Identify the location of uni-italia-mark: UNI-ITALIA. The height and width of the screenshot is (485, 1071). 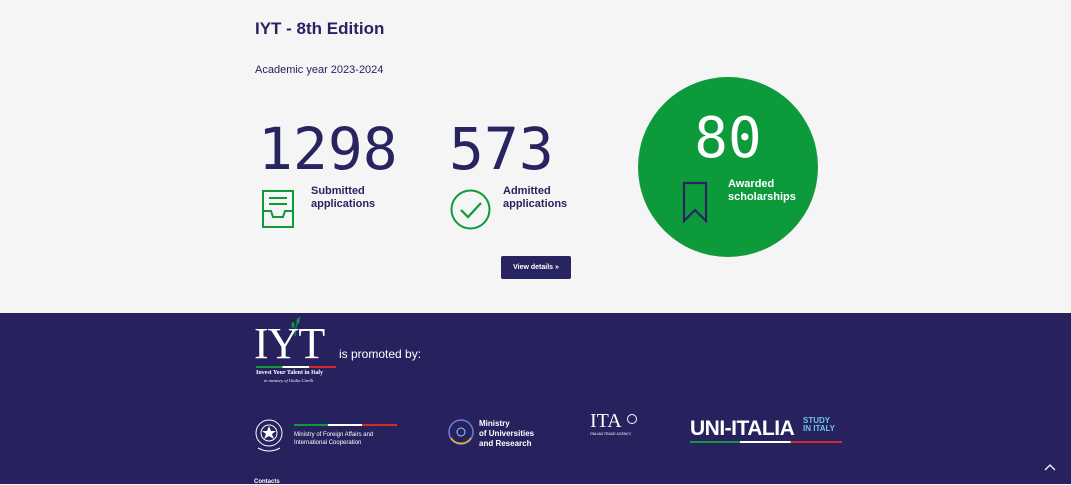
(742, 428).